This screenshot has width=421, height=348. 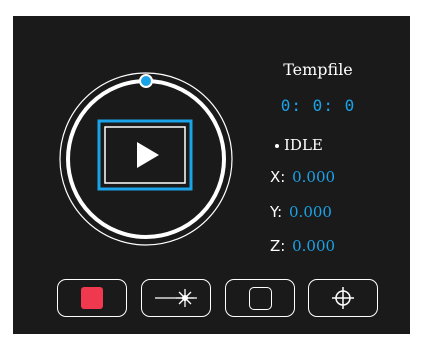 I want to click on crosshair-icon, so click(x=343, y=298).